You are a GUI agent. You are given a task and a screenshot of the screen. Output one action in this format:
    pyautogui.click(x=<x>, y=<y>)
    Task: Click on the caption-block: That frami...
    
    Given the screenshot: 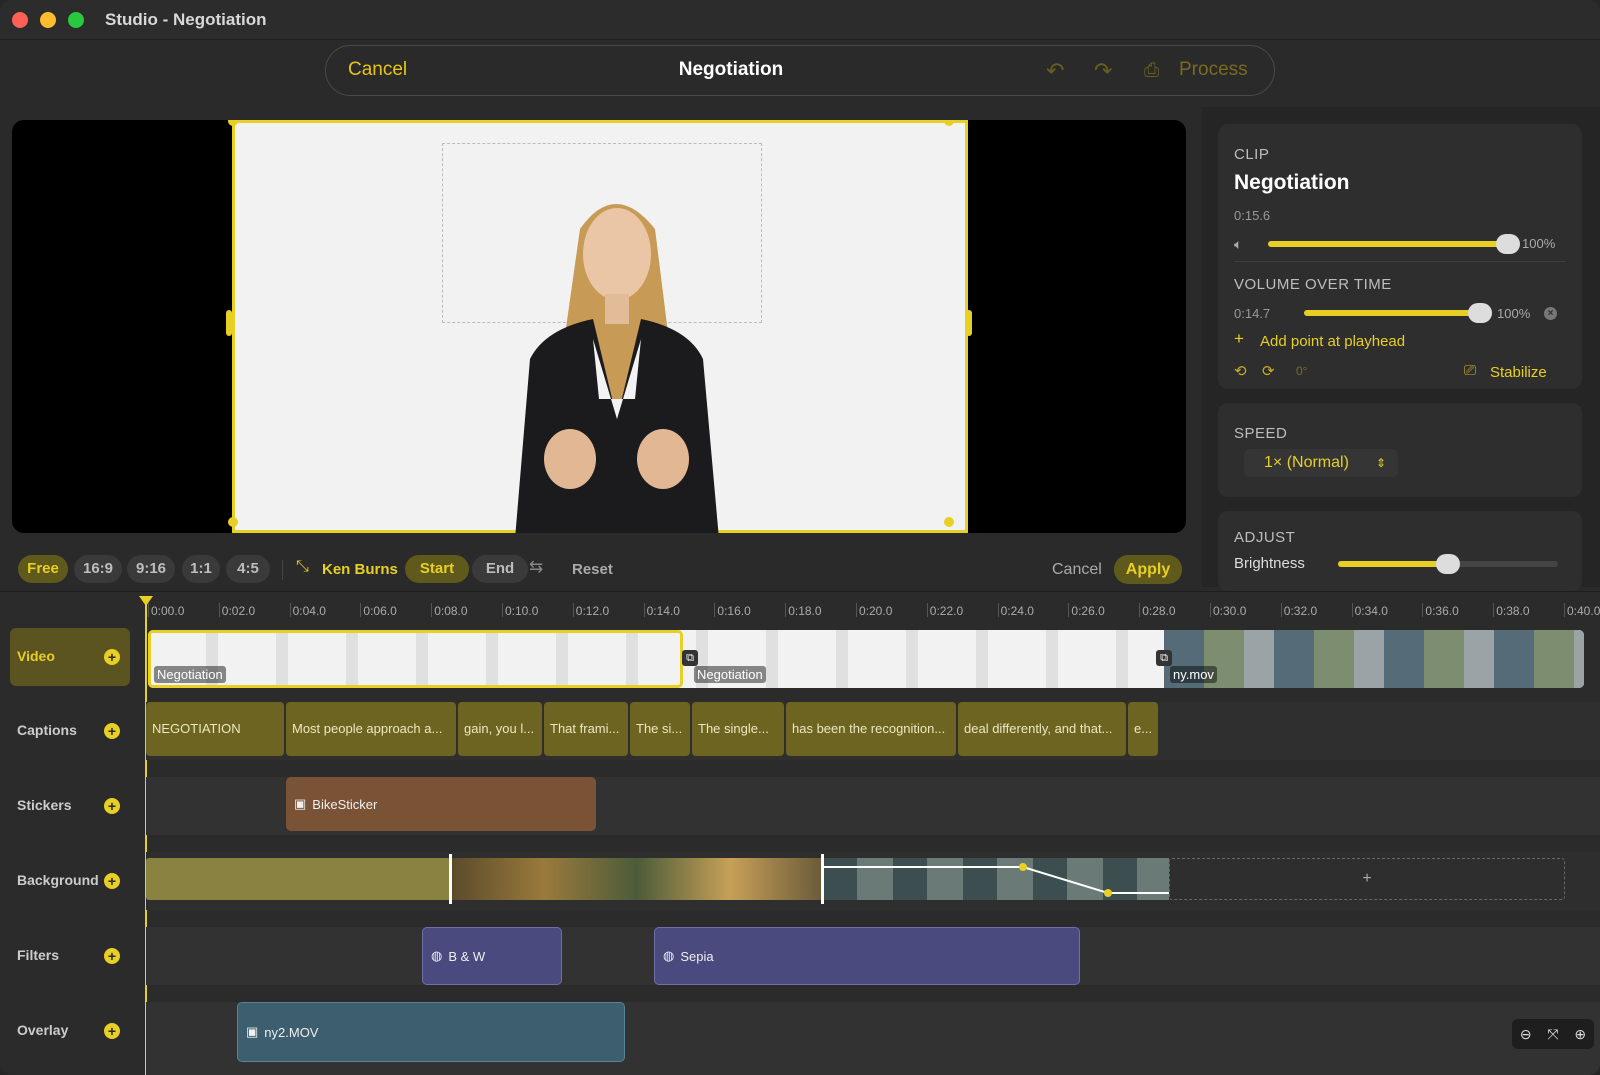 What is the action you would take?
    pyautogui.click(x=586, y=729)
    